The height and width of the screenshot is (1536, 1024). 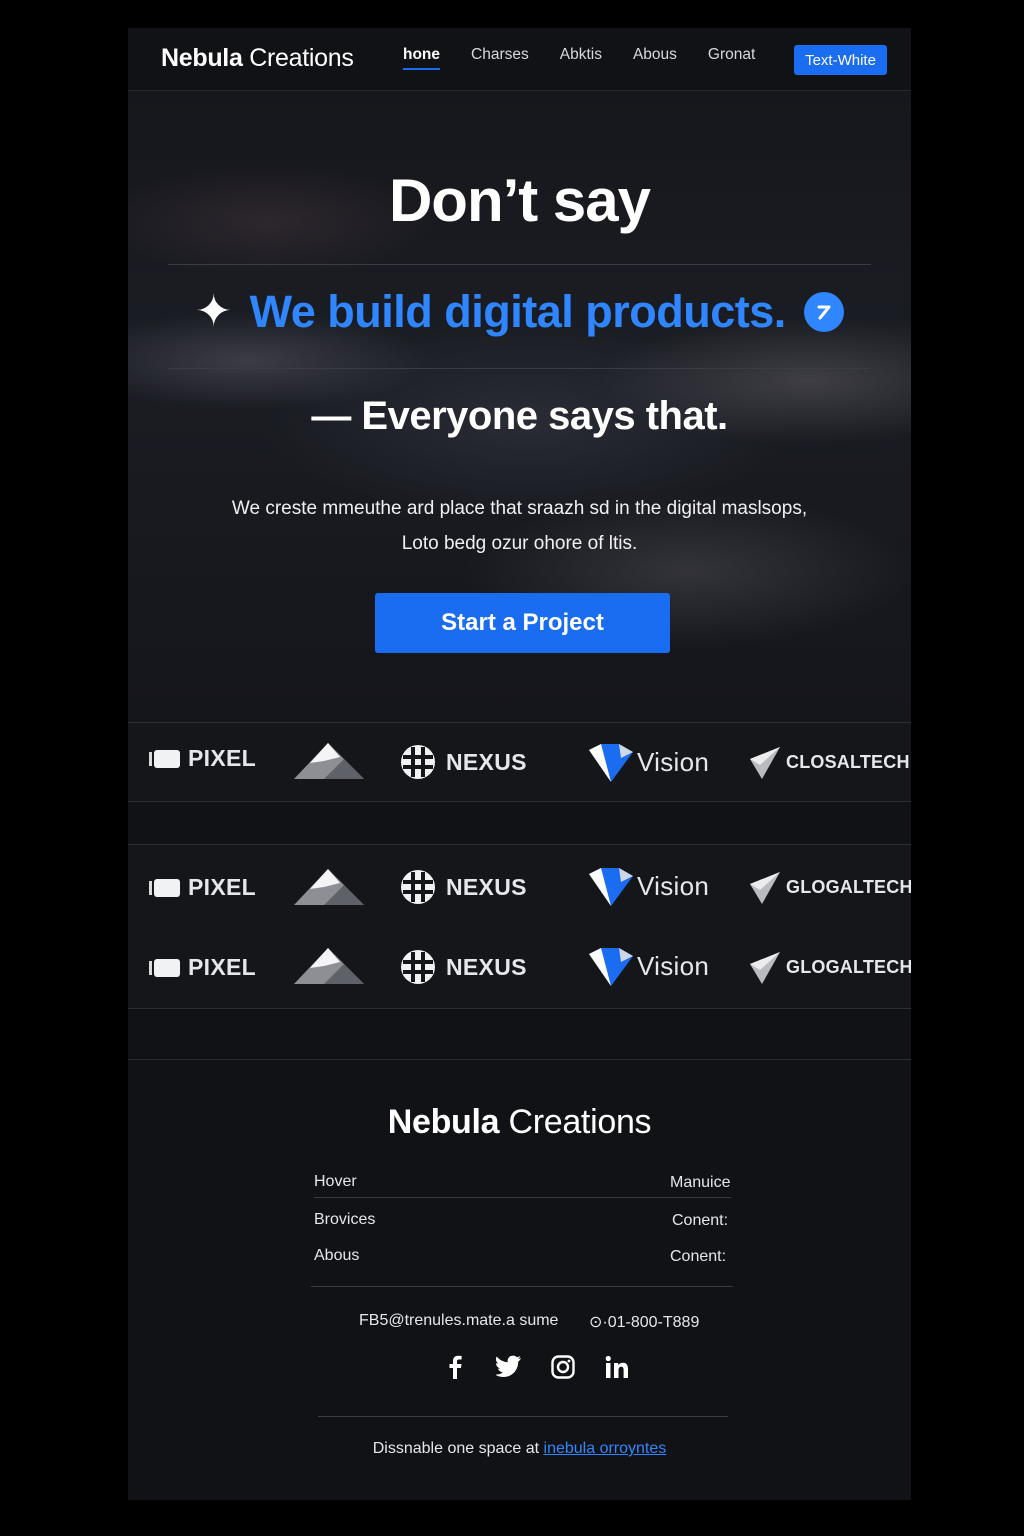 What do you see at coordinates (522, 1197) in the screenshot?
I see `footer-links-divider` at bounding box center [522, 1197].